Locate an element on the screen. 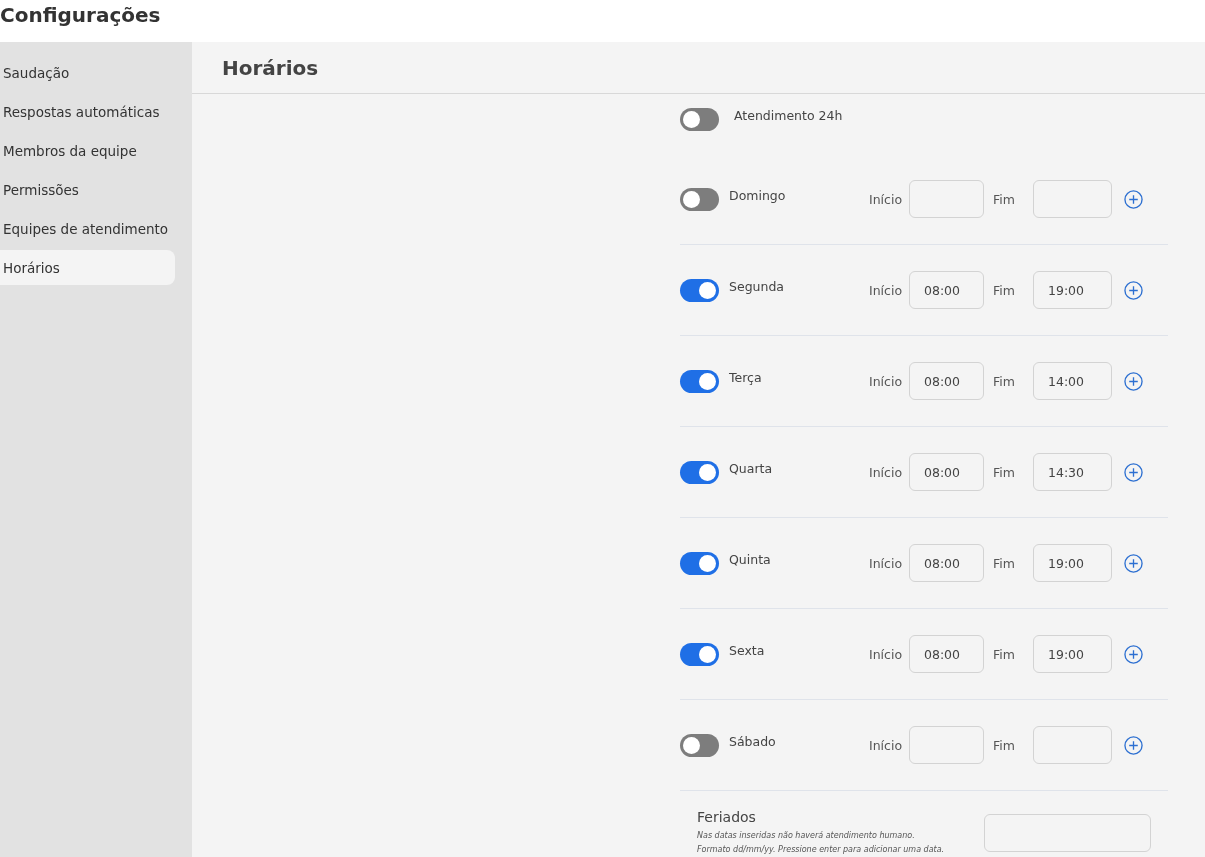 Image resolution: width=1205 pixels, height=857 pixels. holidays-description: Nas datas inseridas não haverá atendimento humano. is located at coordinates (806, 836).